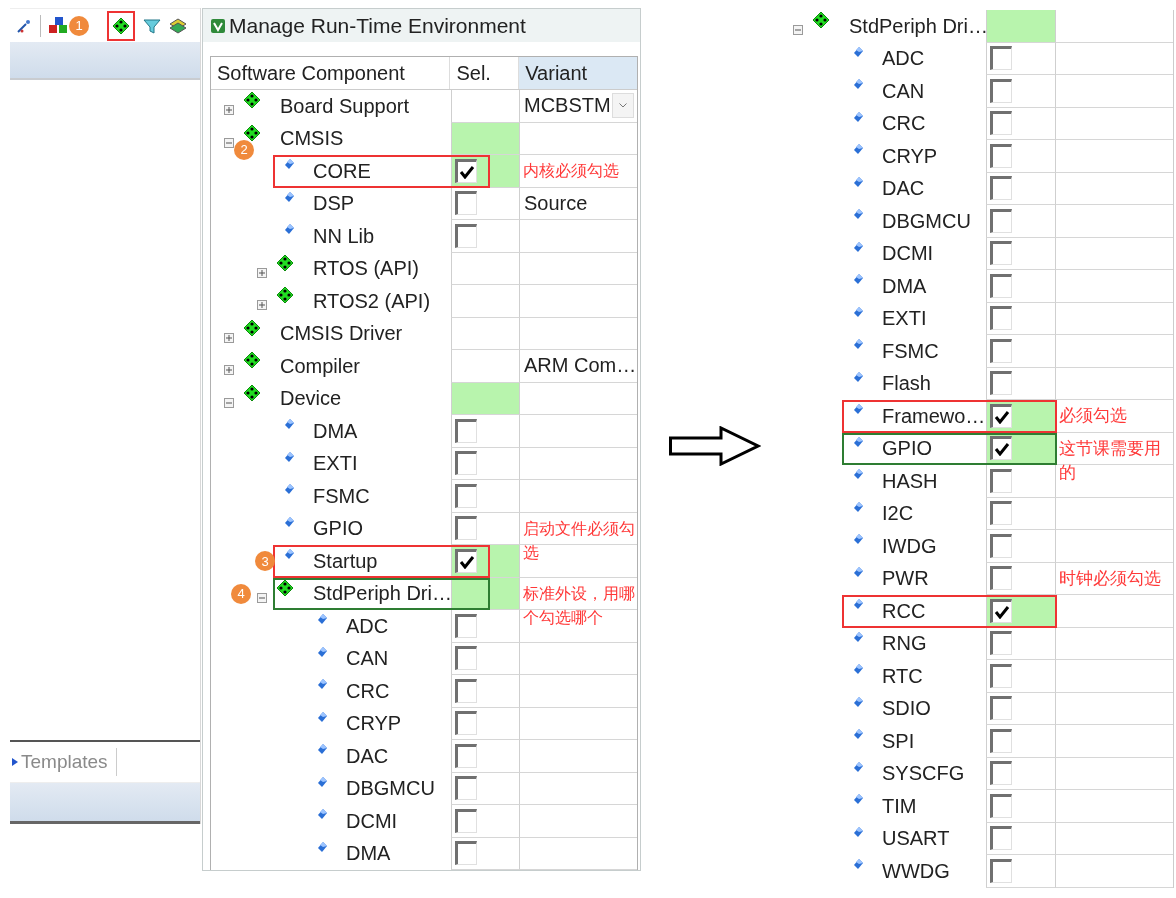  What do you see at coordinates (311, 399) in the screenshot?
I see `component-name: Device` at bounding box center [311, 399].